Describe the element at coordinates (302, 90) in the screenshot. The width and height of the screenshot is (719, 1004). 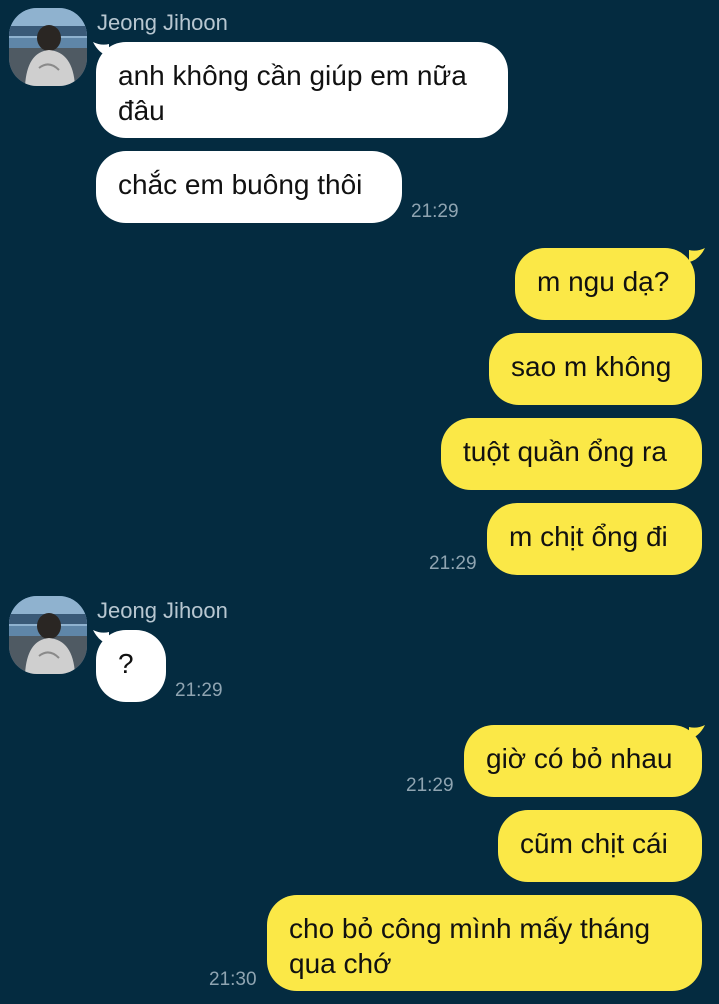
I see `incoming-message: anh không cần giúp em nữa đâu` at that location.